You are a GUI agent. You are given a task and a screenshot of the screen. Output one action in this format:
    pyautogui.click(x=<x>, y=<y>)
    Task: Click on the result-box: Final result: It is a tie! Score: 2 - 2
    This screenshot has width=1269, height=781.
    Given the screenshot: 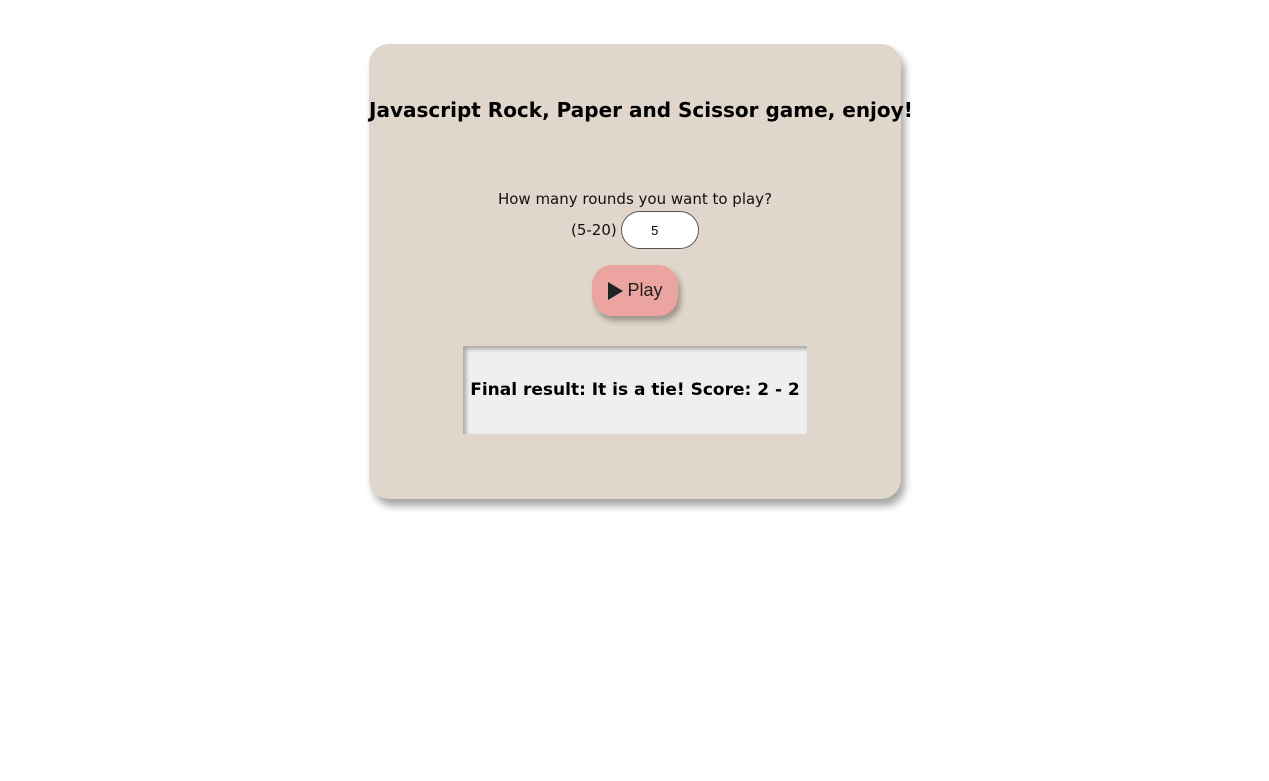 What is the action you would take?
    pyautogui.click(x=635, y=390)
    